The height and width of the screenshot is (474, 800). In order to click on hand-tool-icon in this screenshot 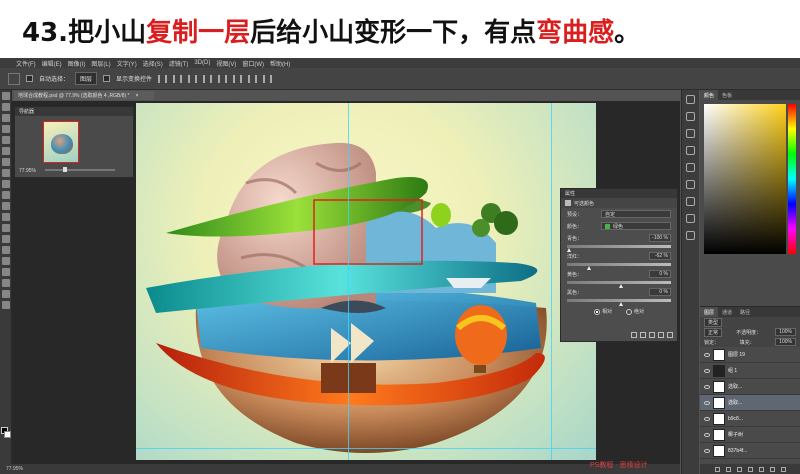, I will do `click(5, 294)`.